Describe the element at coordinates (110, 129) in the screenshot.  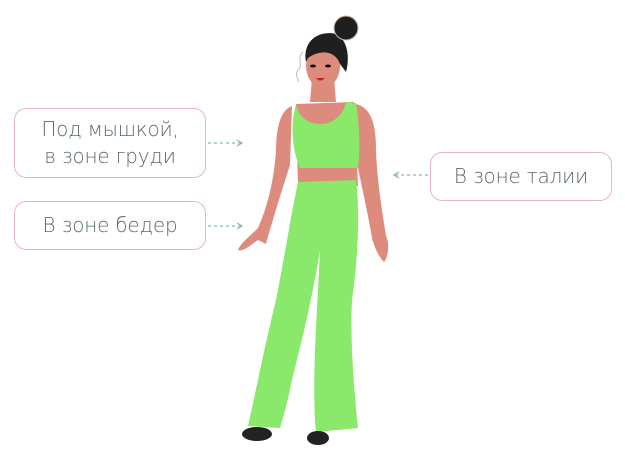
I see `label-underarm-line1: Под мышкой,` at that location.